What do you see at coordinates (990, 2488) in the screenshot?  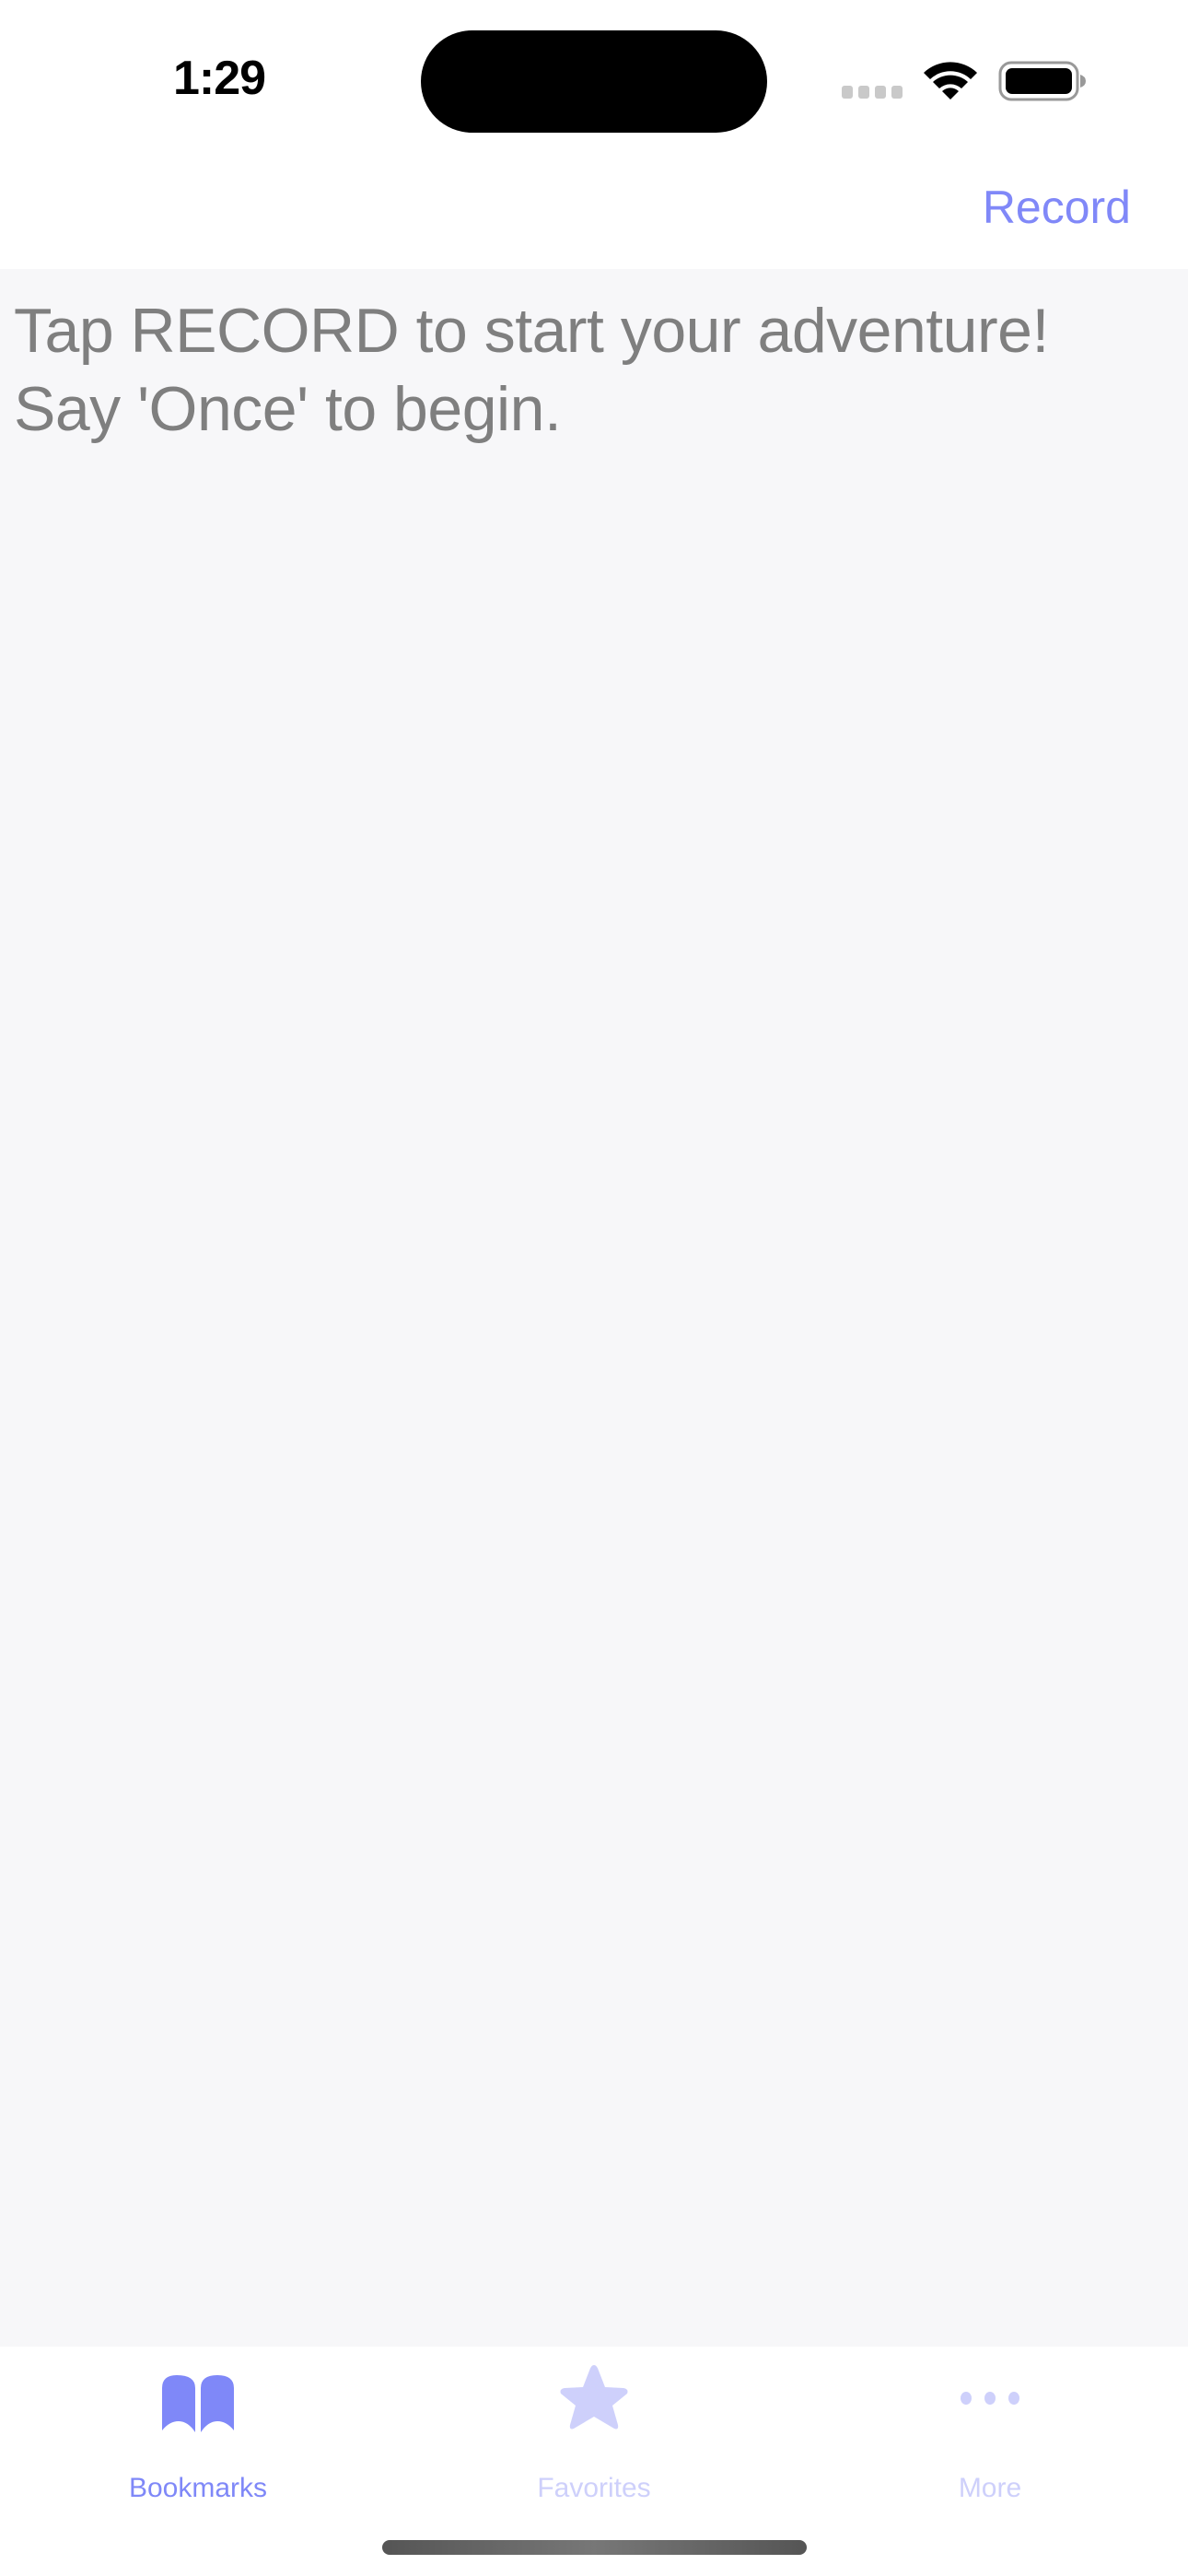 I see `tab-label: More` at bounding box center [990, 2488].